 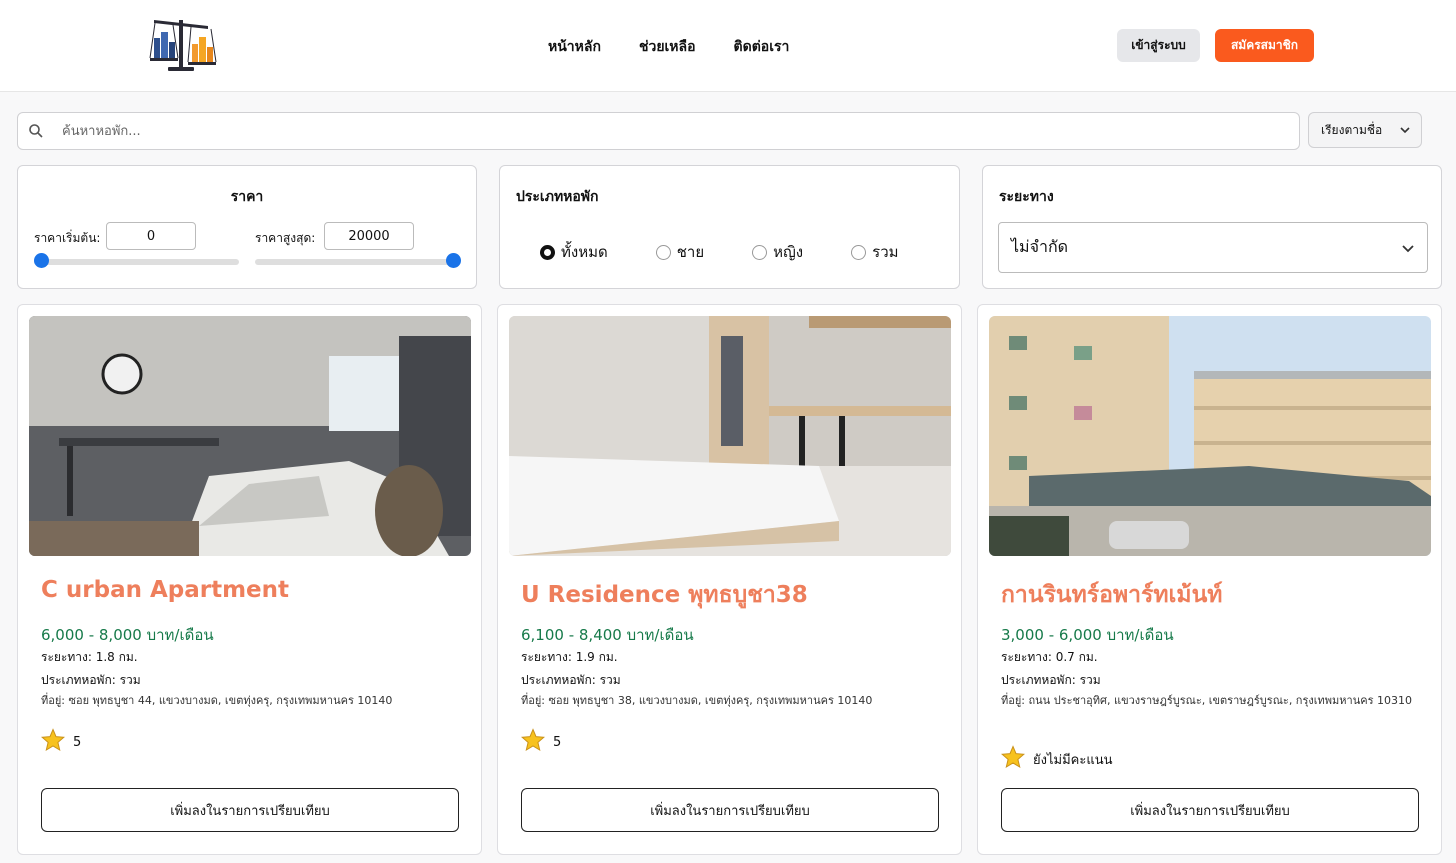 I want to click on login-button: เข้าสู่ระบบ, so click(x=1158, y=45).